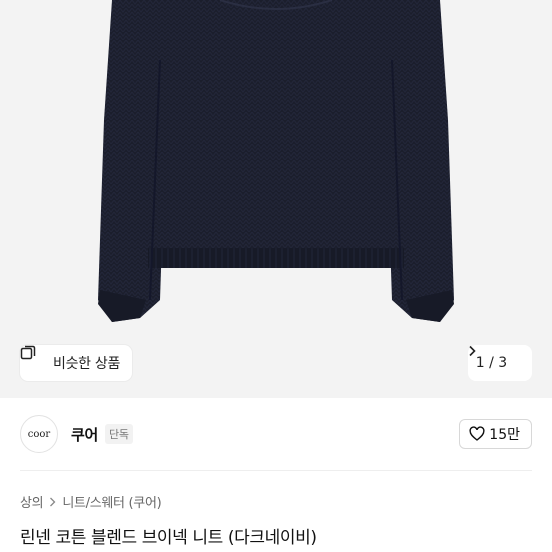  What do you see at coordinates (276, 470) in the screenshot?
I see `section-divider` at bounding box center [276, 470].